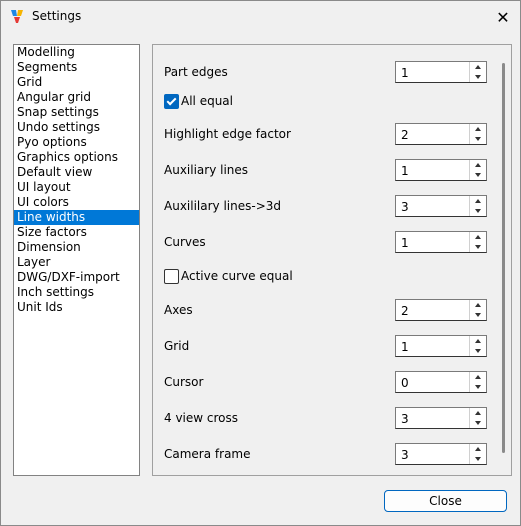 This screenshot has height=526, width=521. Describe the element at coordinates (196, 72) in the screenshot. I see `part-edges-label: Part edges` at that location.